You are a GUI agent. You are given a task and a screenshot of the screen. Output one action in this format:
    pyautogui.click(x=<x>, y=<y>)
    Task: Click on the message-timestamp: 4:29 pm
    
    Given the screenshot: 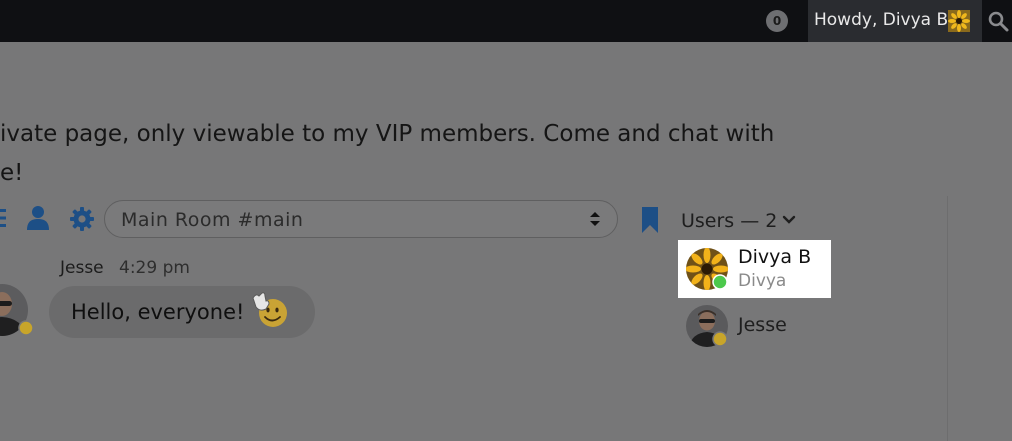 What is the action you would take?
    pyautogui.click(x=154, y=268)
    